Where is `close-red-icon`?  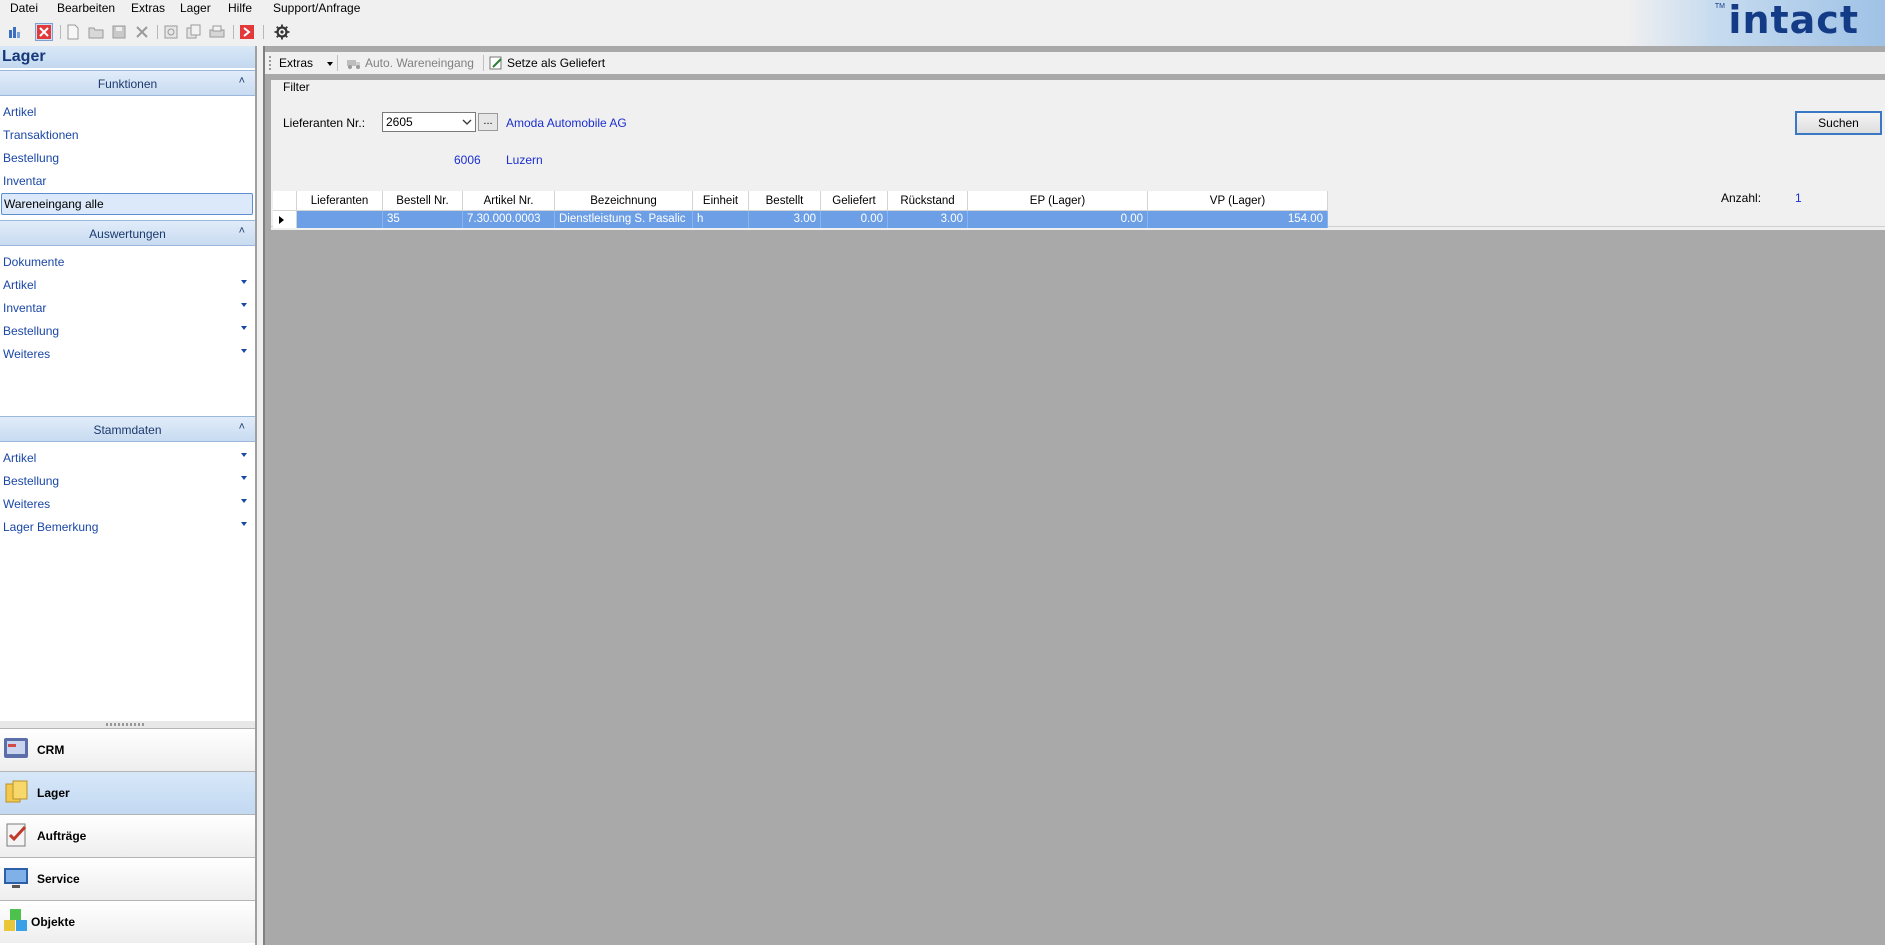
close-red-icon is located at coordinates (44, 32).